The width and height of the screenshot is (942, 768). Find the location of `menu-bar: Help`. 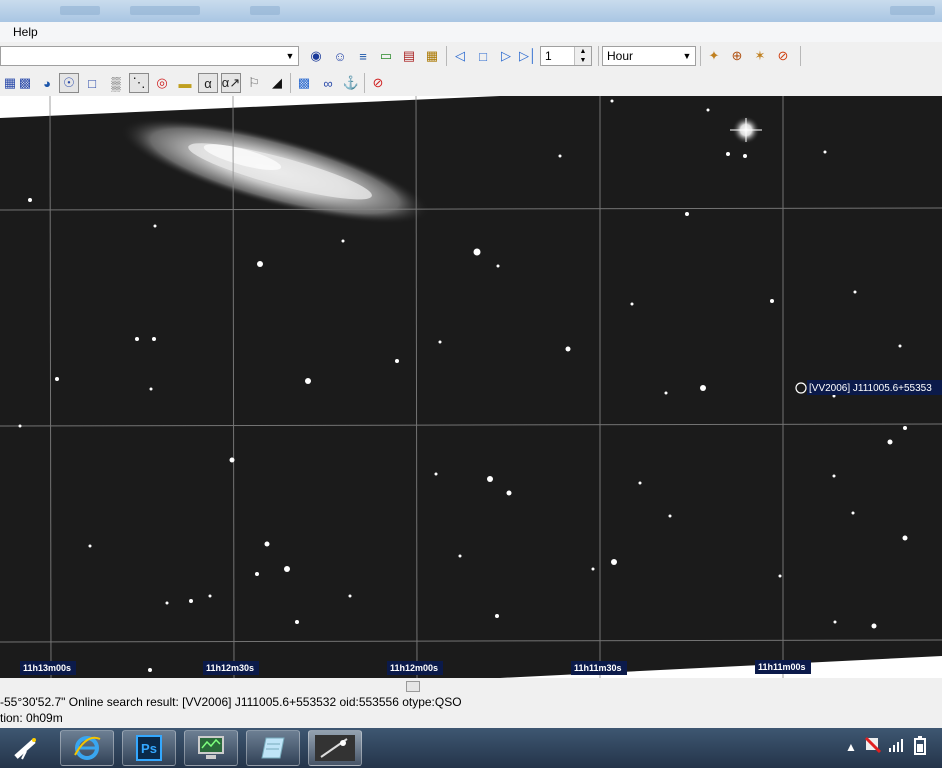

menu-bar: Help is located at coordinates (471, 32).